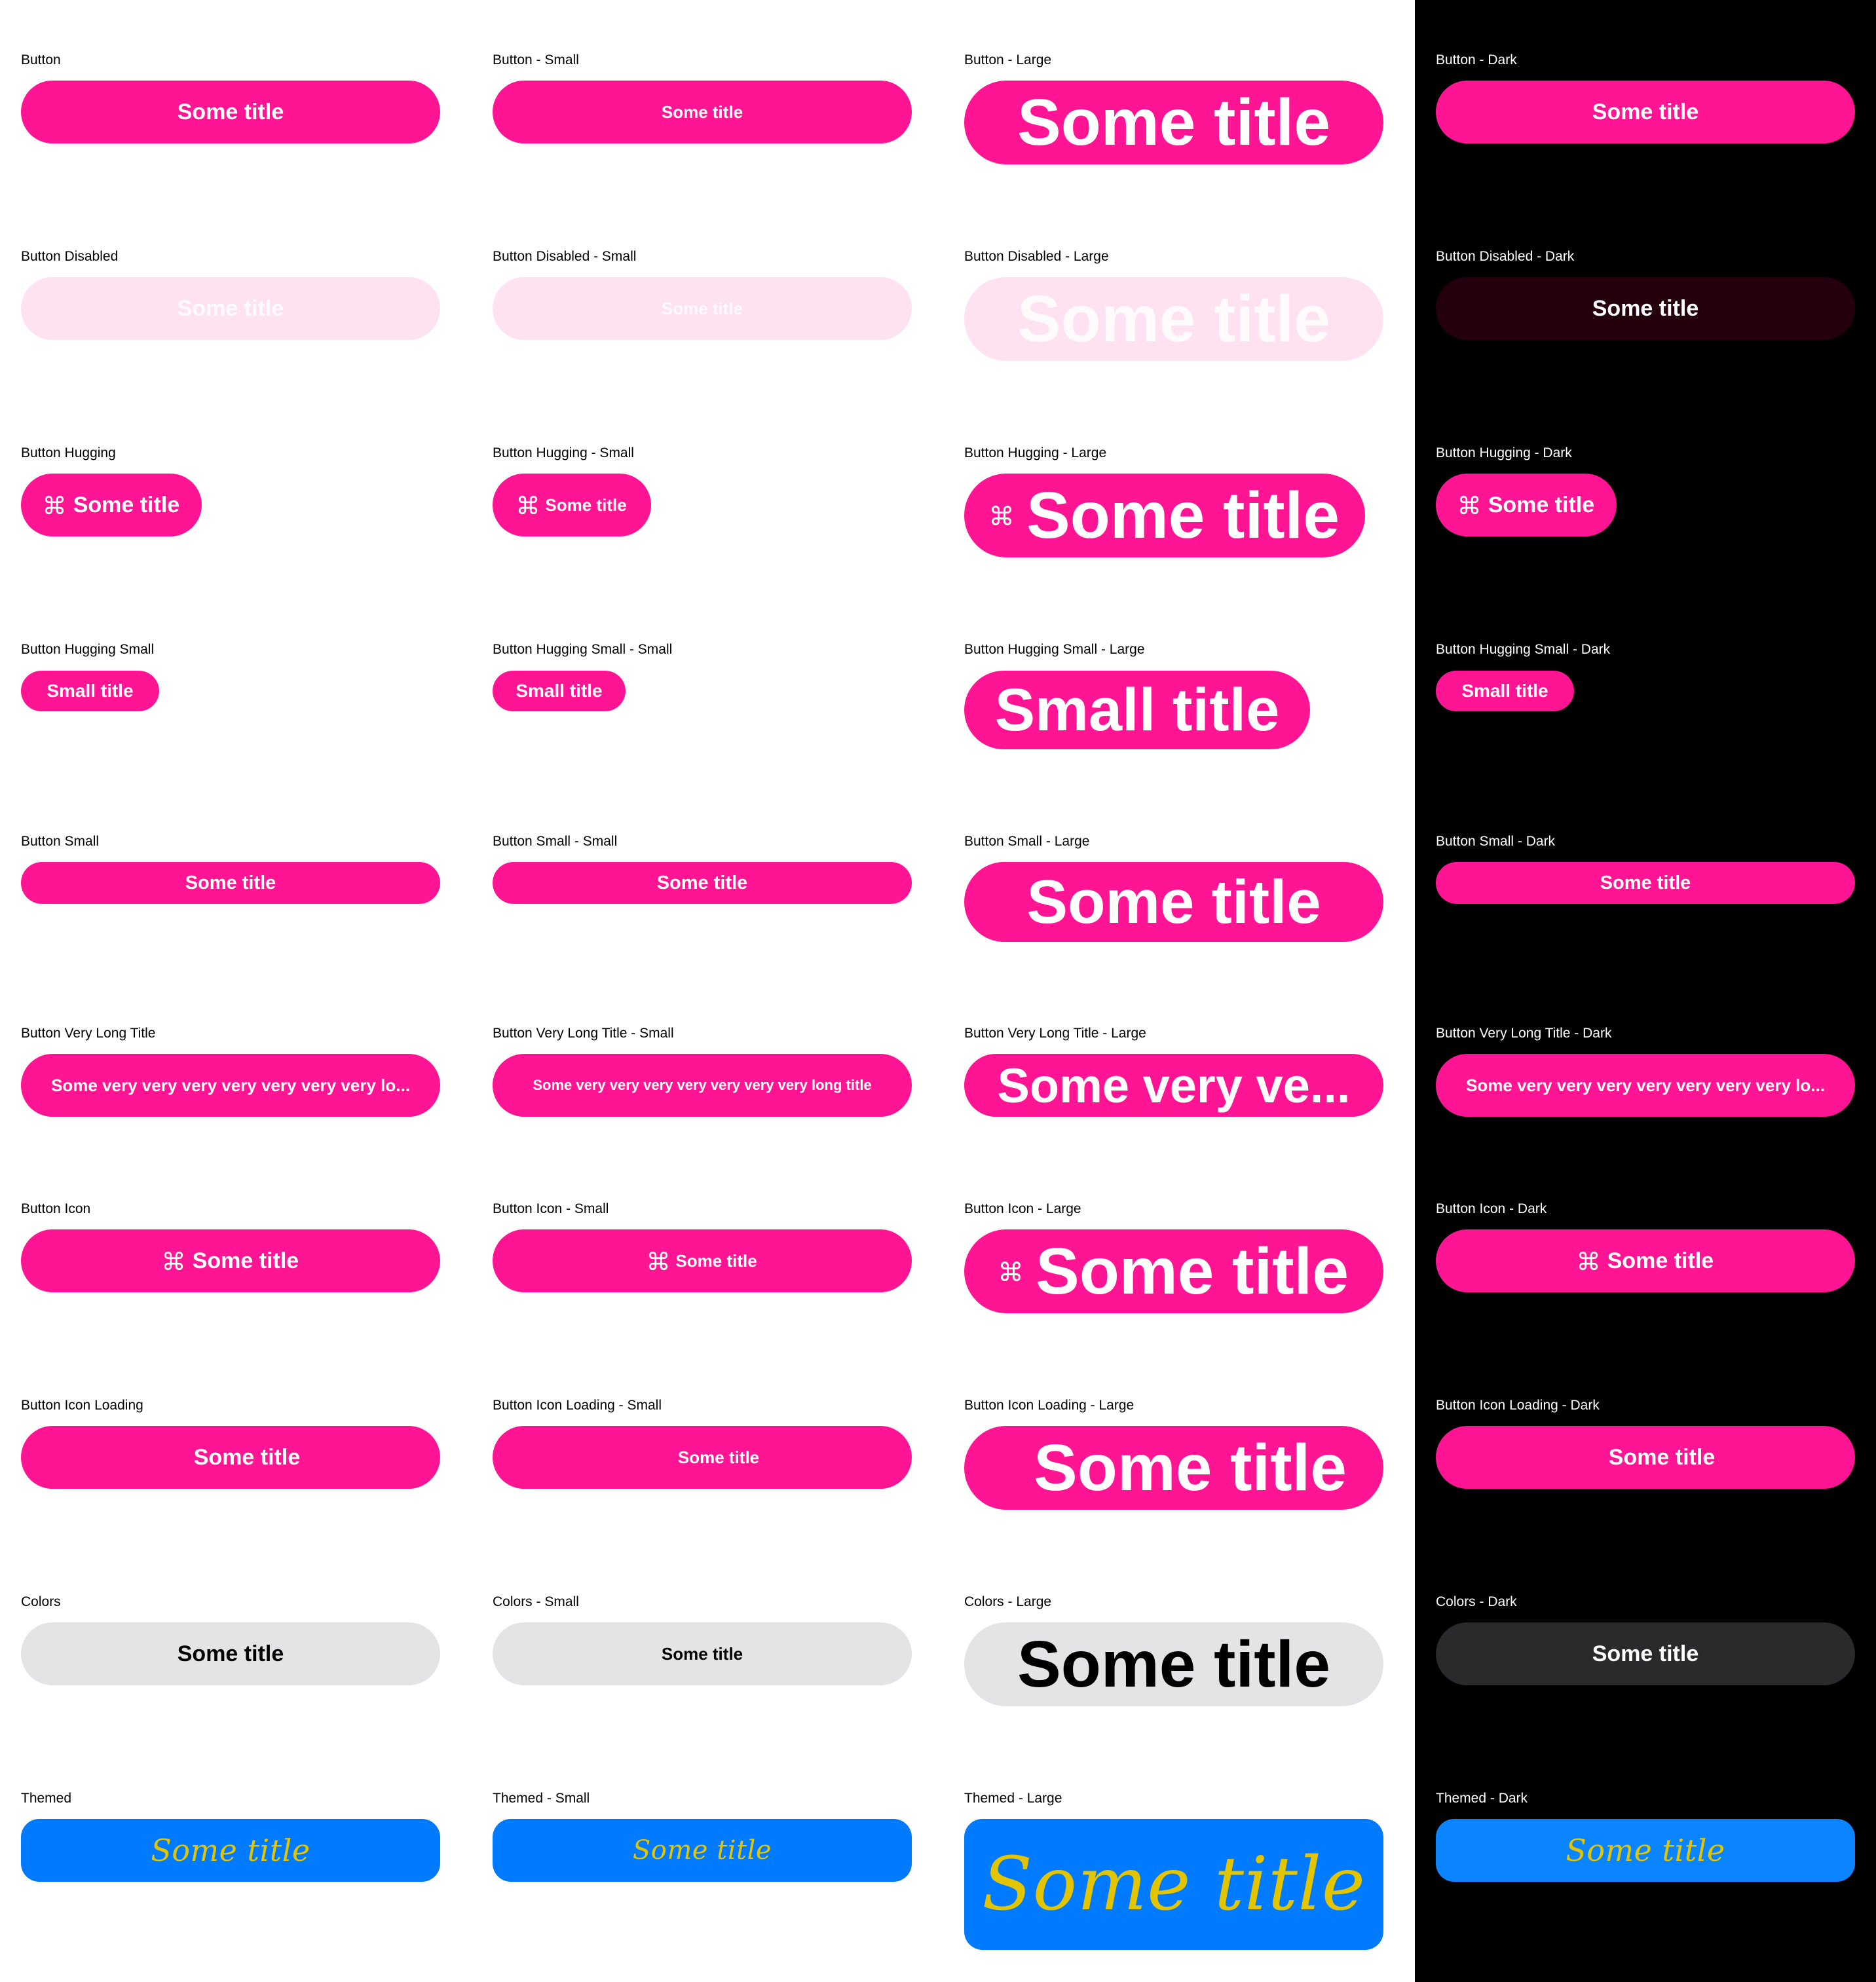 The width and height of the screenshot is (1876, 1982). I want to click on button-small: Some title, so click(703, 112).